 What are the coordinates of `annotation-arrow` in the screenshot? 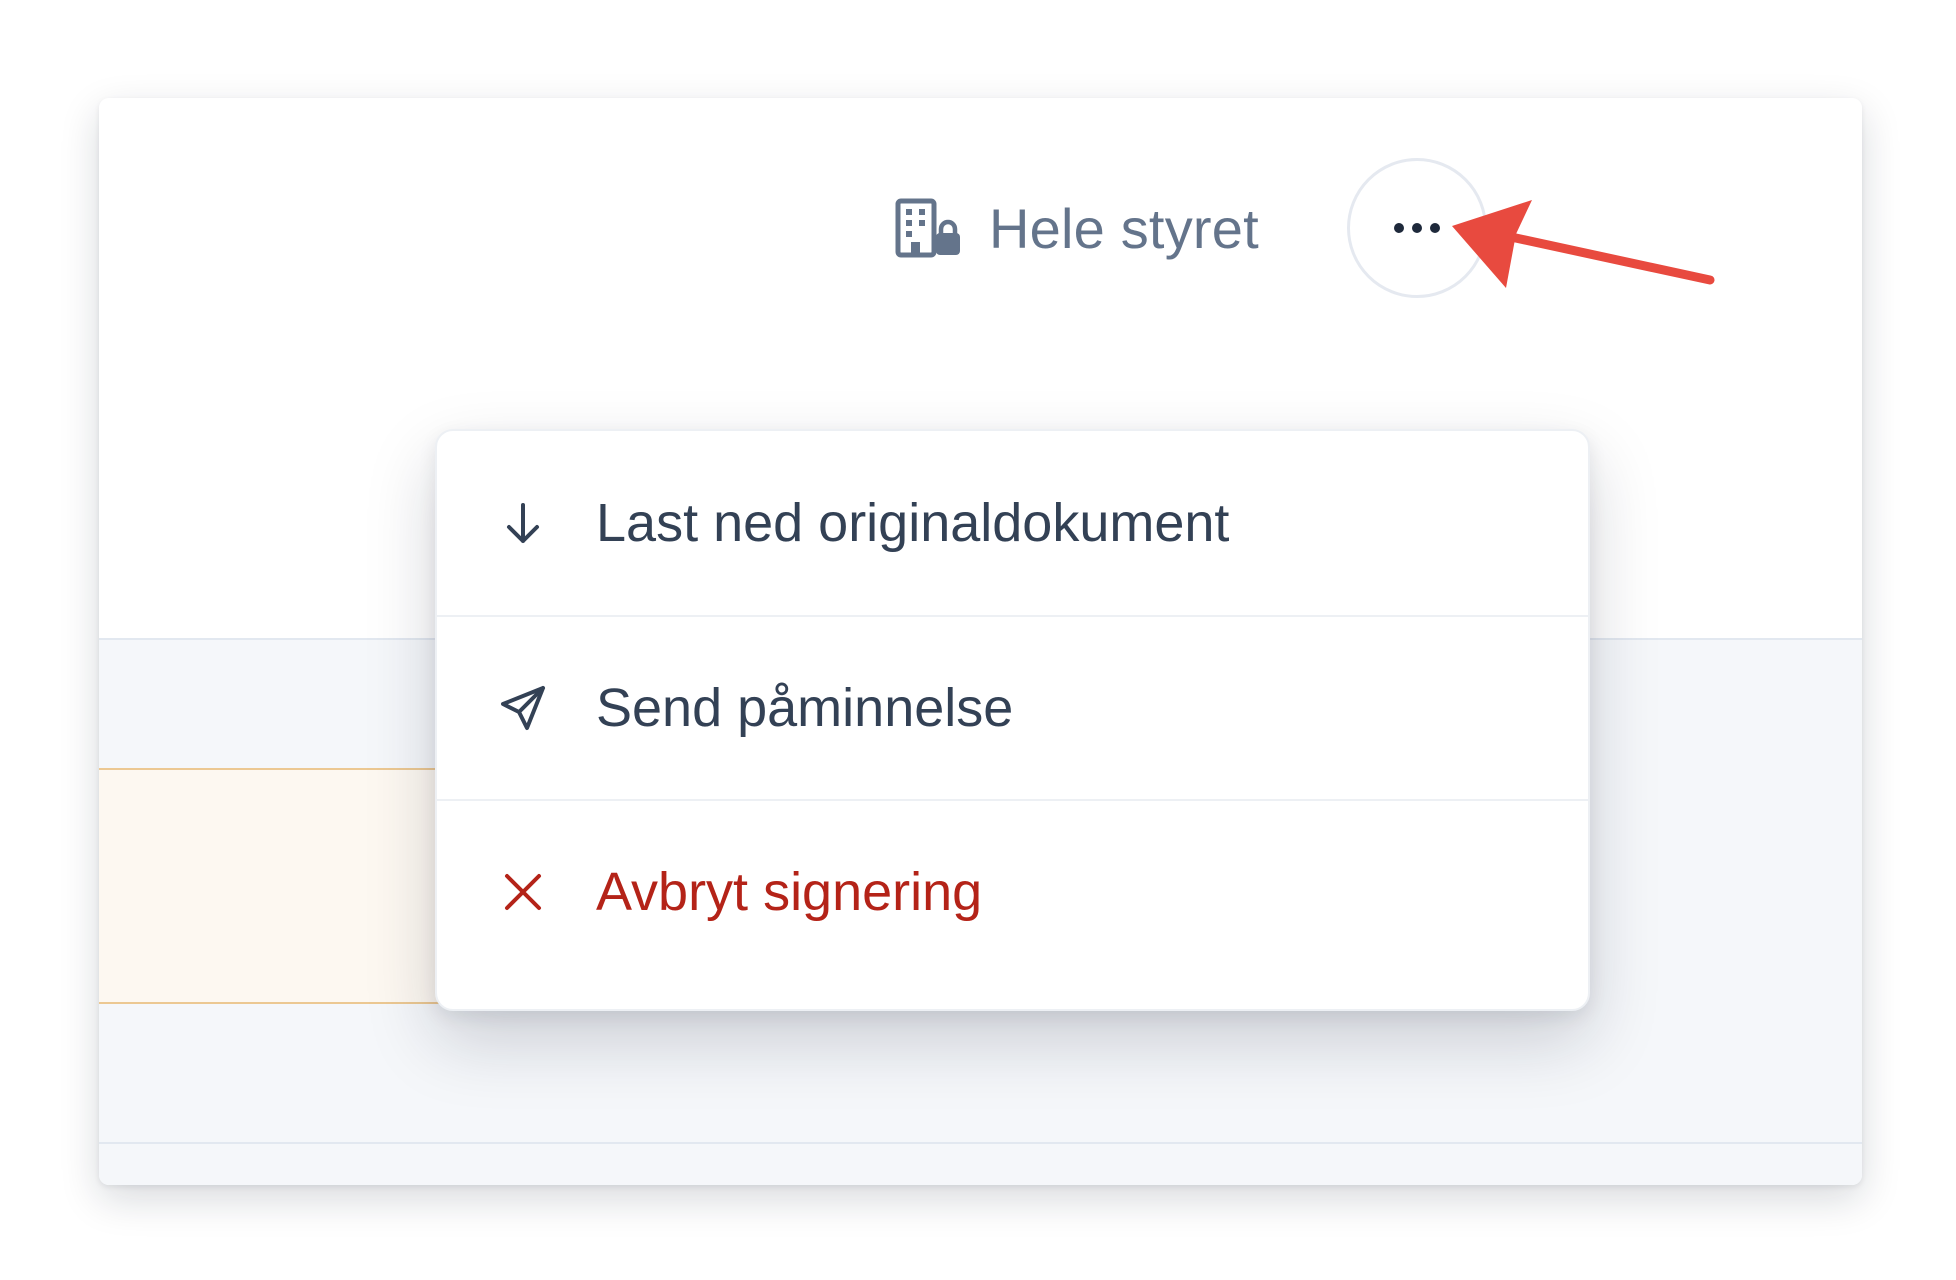 It's located at (1583, 244).